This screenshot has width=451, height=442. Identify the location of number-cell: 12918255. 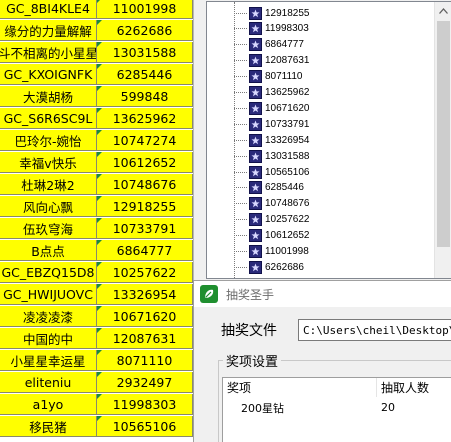
(145, 206).